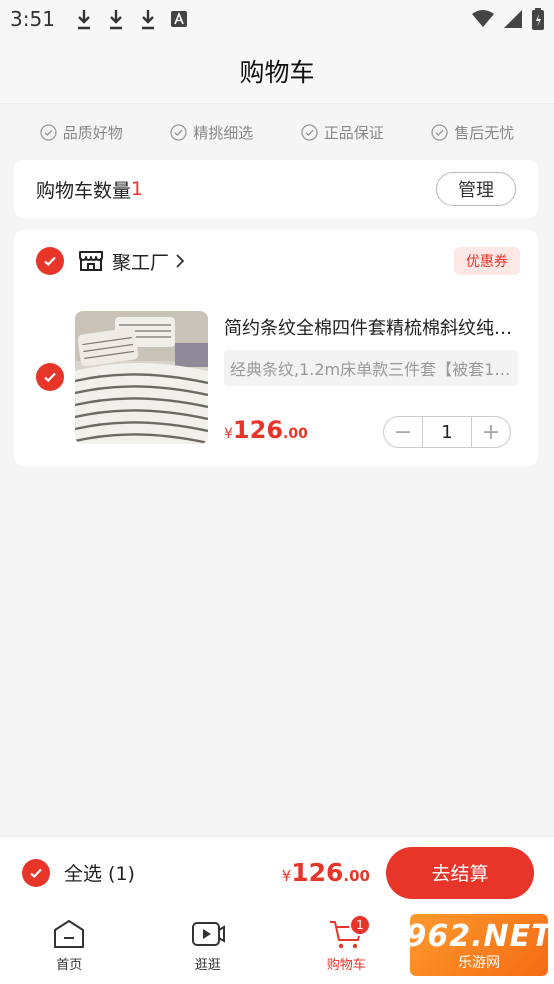  I want to click on watermark-logo-text: 962.NET, so click(479, 936).